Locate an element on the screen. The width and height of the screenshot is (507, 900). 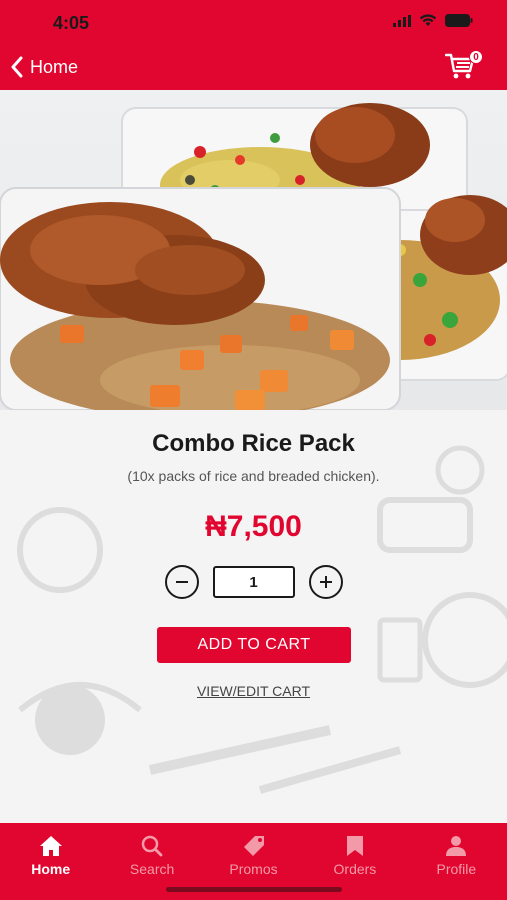
tab-profile: Profile is located at coordinates (456, 861).